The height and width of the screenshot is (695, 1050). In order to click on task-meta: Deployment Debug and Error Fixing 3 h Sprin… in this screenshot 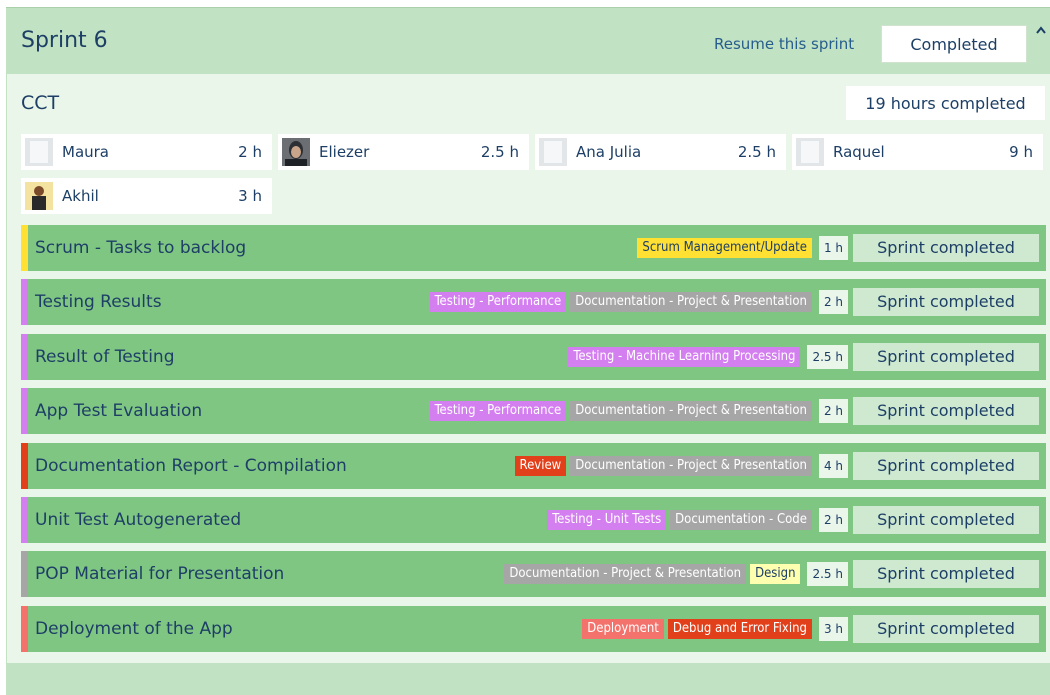, I will do `click(808, 628)`.